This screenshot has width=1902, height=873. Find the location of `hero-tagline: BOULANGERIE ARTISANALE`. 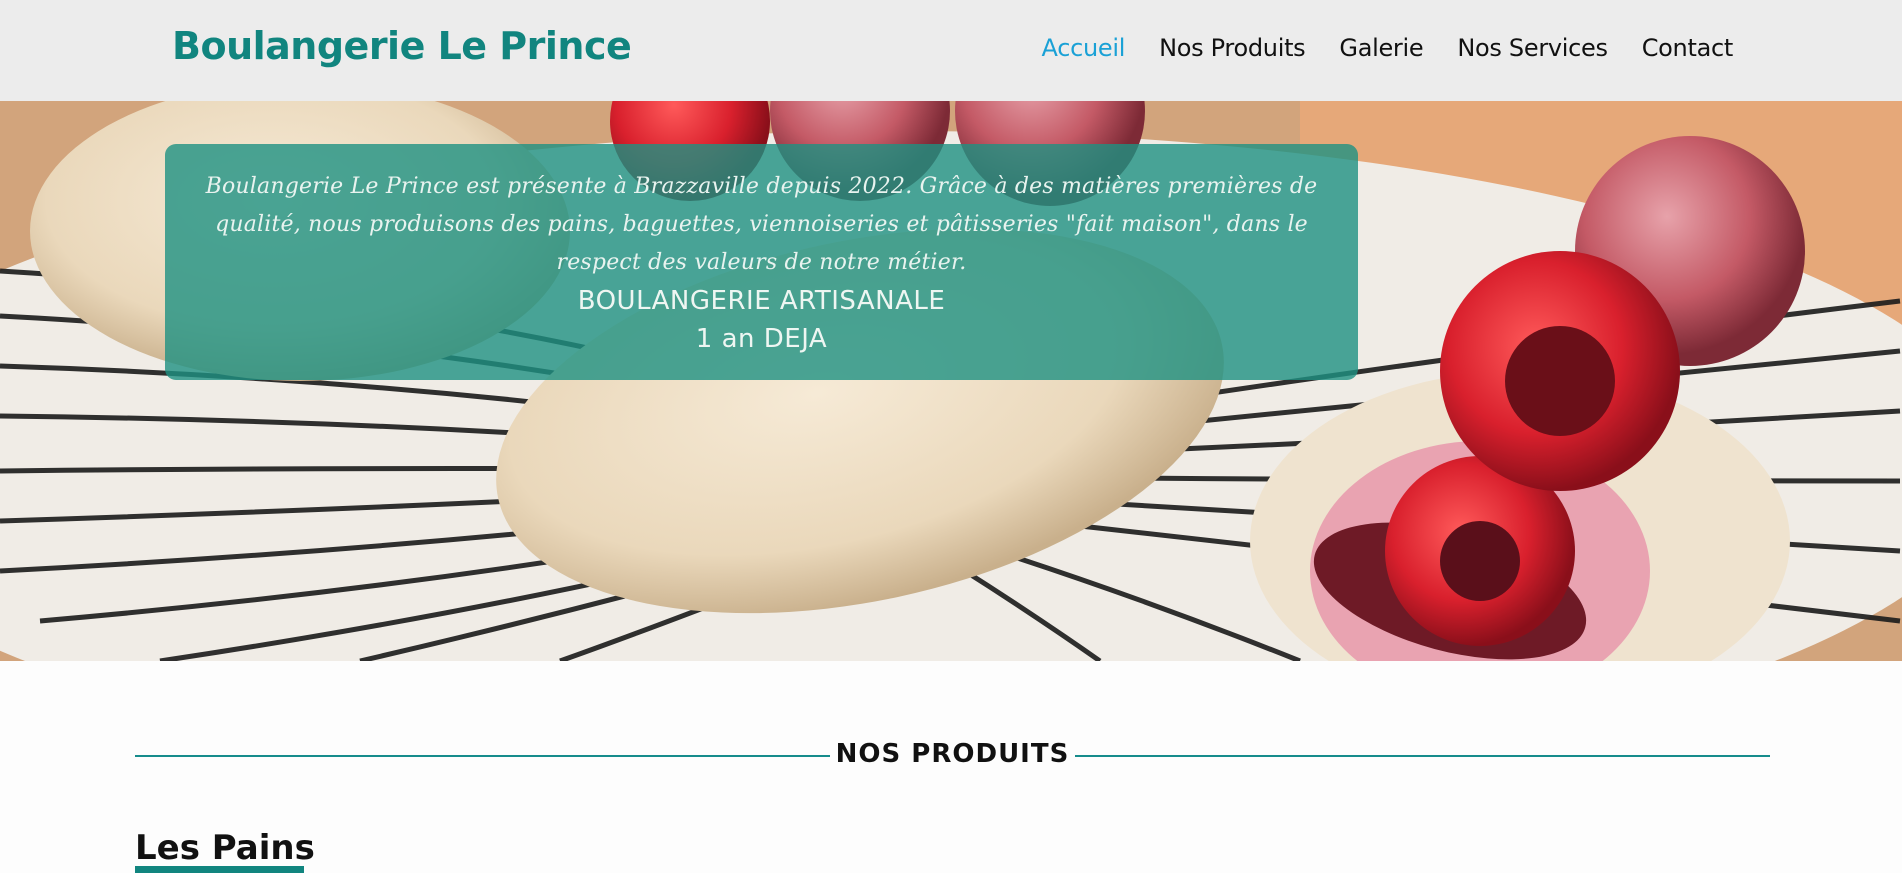

hero-tagline: BOULANGERIE ARTISANALE is located at coordinates (761, 301).